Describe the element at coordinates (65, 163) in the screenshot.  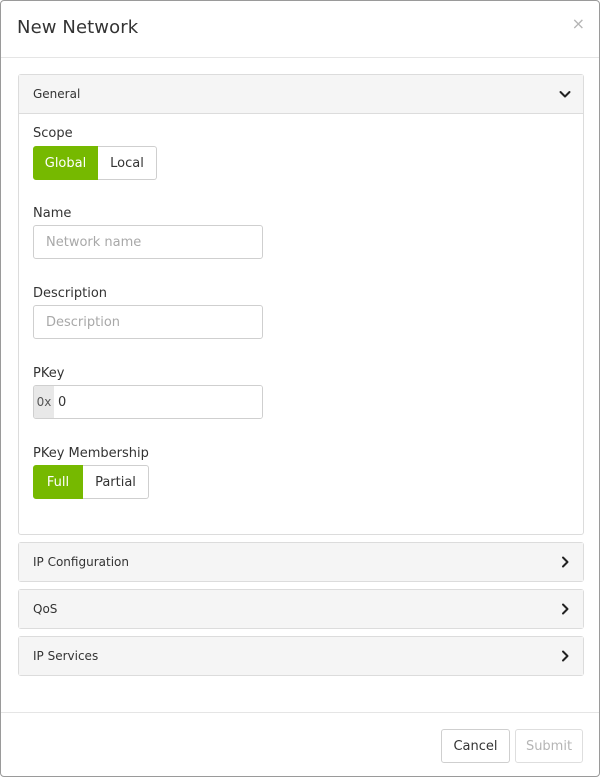
I see `scope-global-button: Global` at that location.